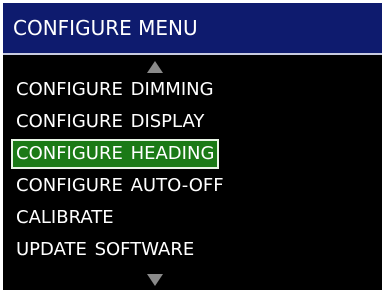  I want to click on menu-item-configure-auto-off: CONFIGURE AUTO-OFF, so click(120, 186).